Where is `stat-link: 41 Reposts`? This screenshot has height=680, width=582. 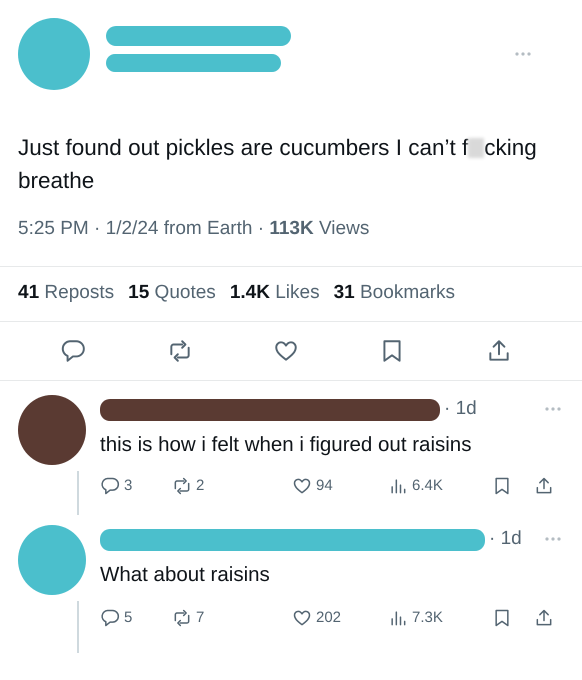
stat-link: 41 Reposts is located at coordinates (66, 293).